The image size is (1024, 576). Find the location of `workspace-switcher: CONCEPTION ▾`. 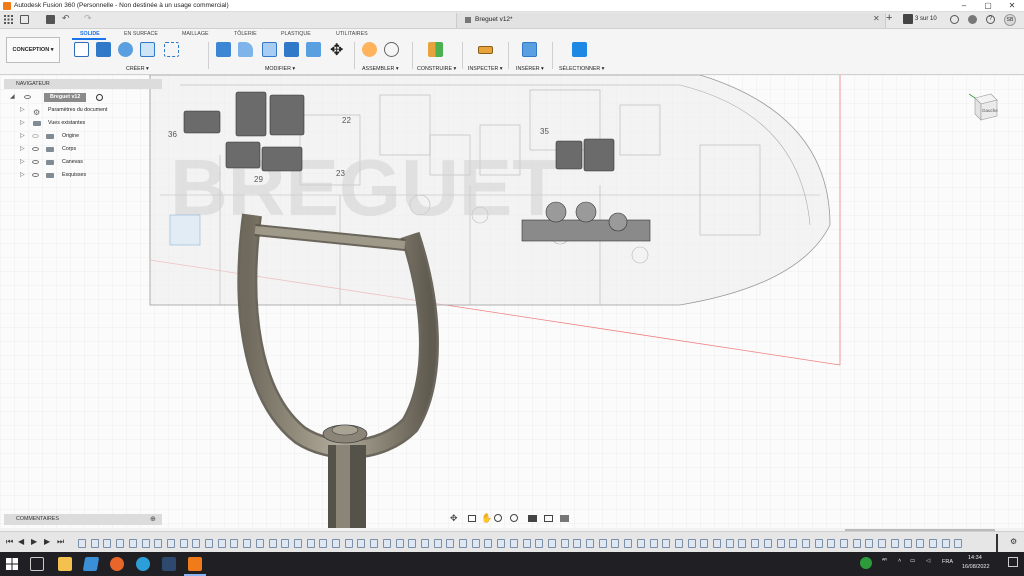

workspace-switcher: CONCEPTION ▾ is located at coordinates (33, 50).